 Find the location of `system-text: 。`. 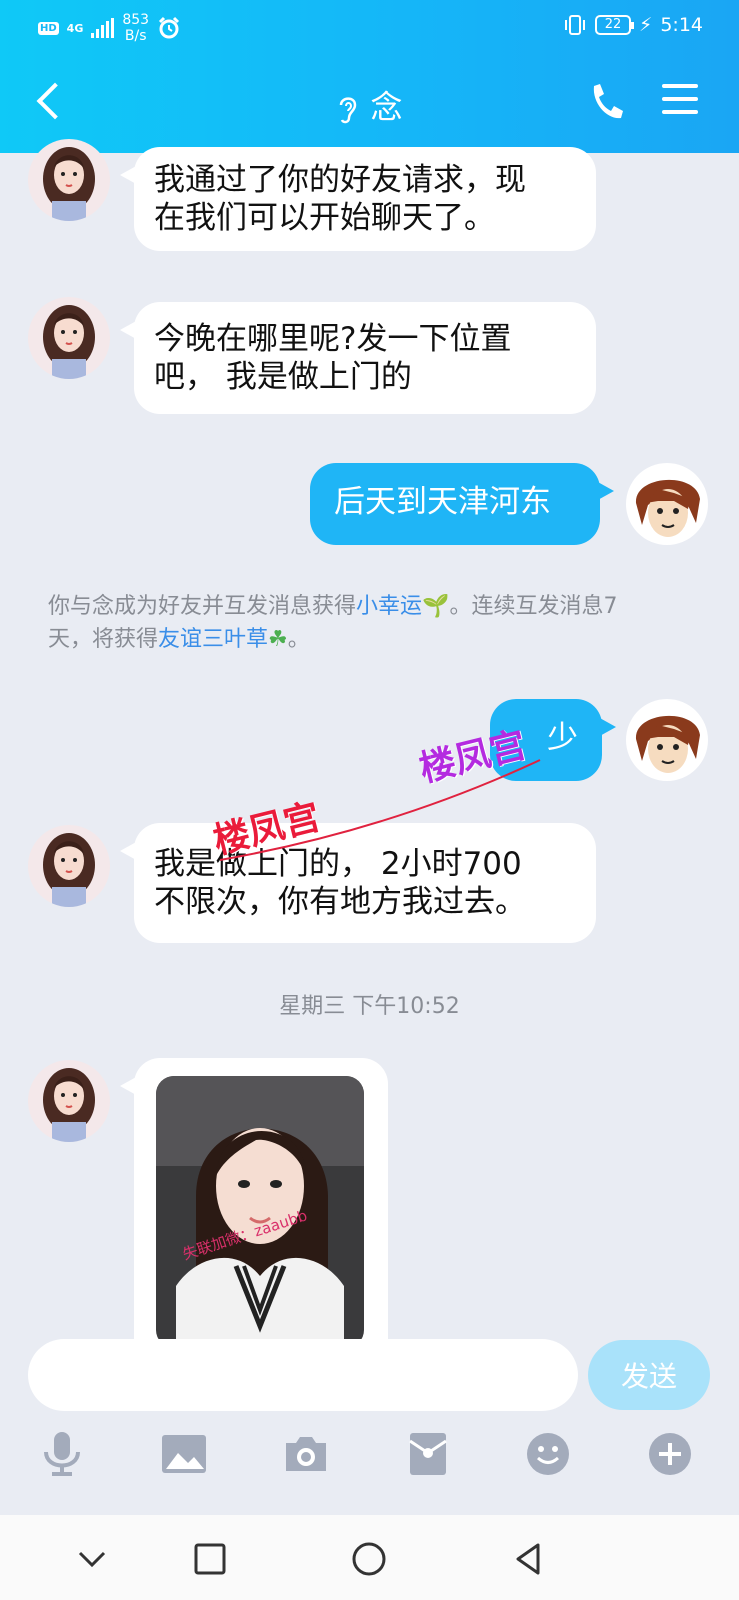

system-text: 。 is located at coordinates (298, 639).